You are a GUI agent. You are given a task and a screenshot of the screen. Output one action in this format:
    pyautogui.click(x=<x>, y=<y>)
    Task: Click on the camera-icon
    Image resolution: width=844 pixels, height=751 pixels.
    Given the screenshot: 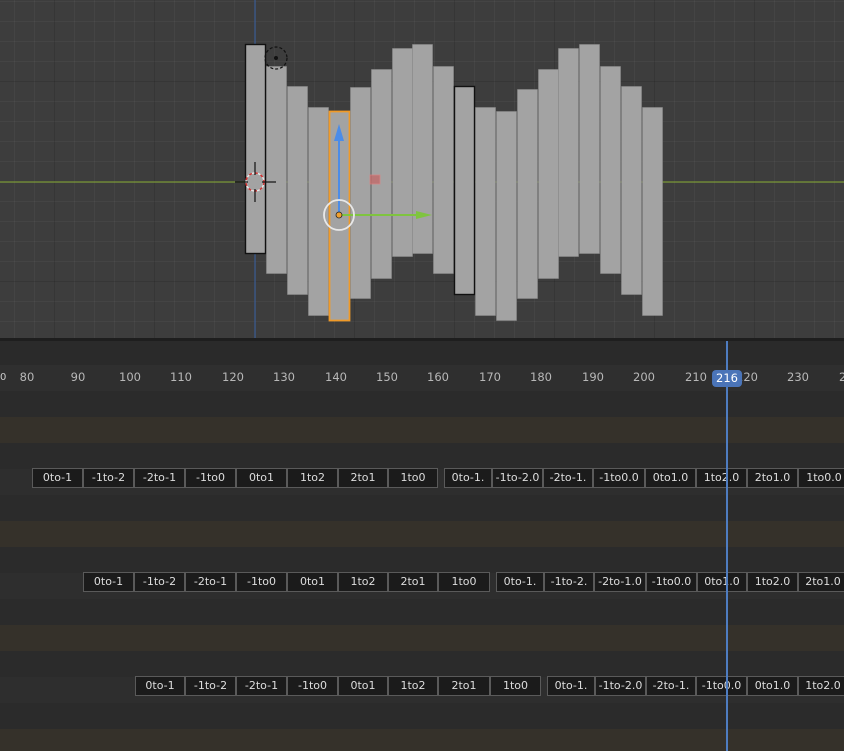 What is the action you would take?
    pyautogui.click(x=276, y=58)
    